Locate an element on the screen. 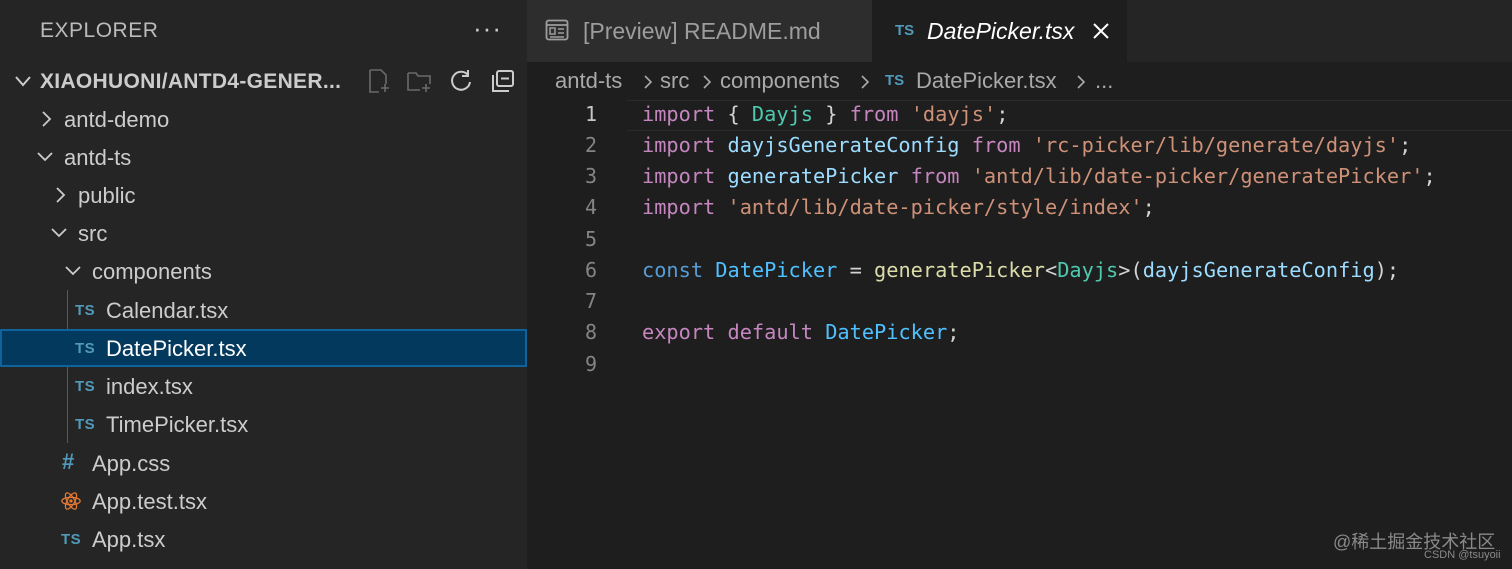 This screenshot has width=1512, height=569. tab-label: DatePicker.tsx is located at coordinates (1001, 31).